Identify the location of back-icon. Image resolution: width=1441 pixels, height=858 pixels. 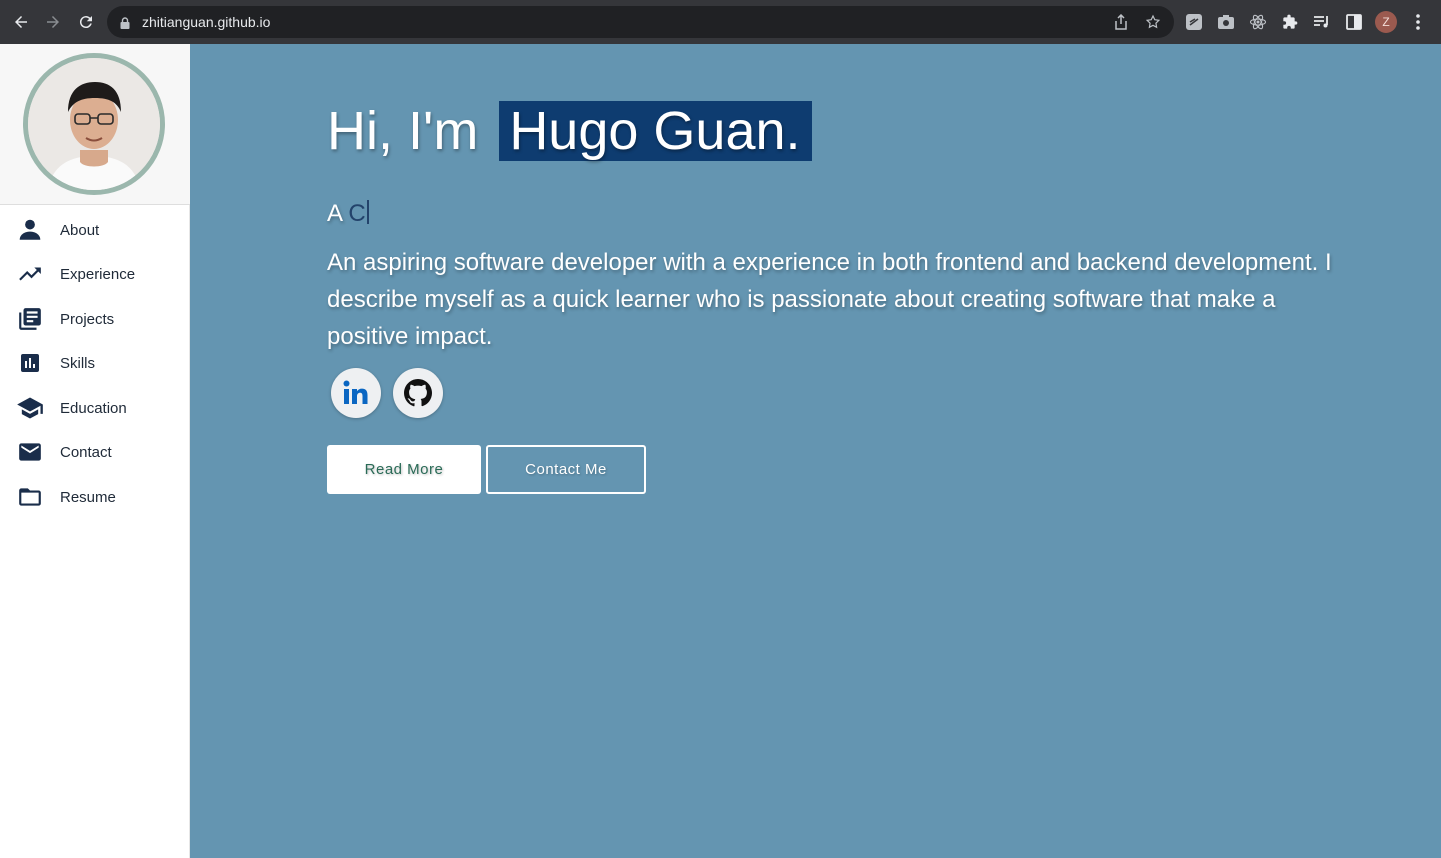
(21, 22).